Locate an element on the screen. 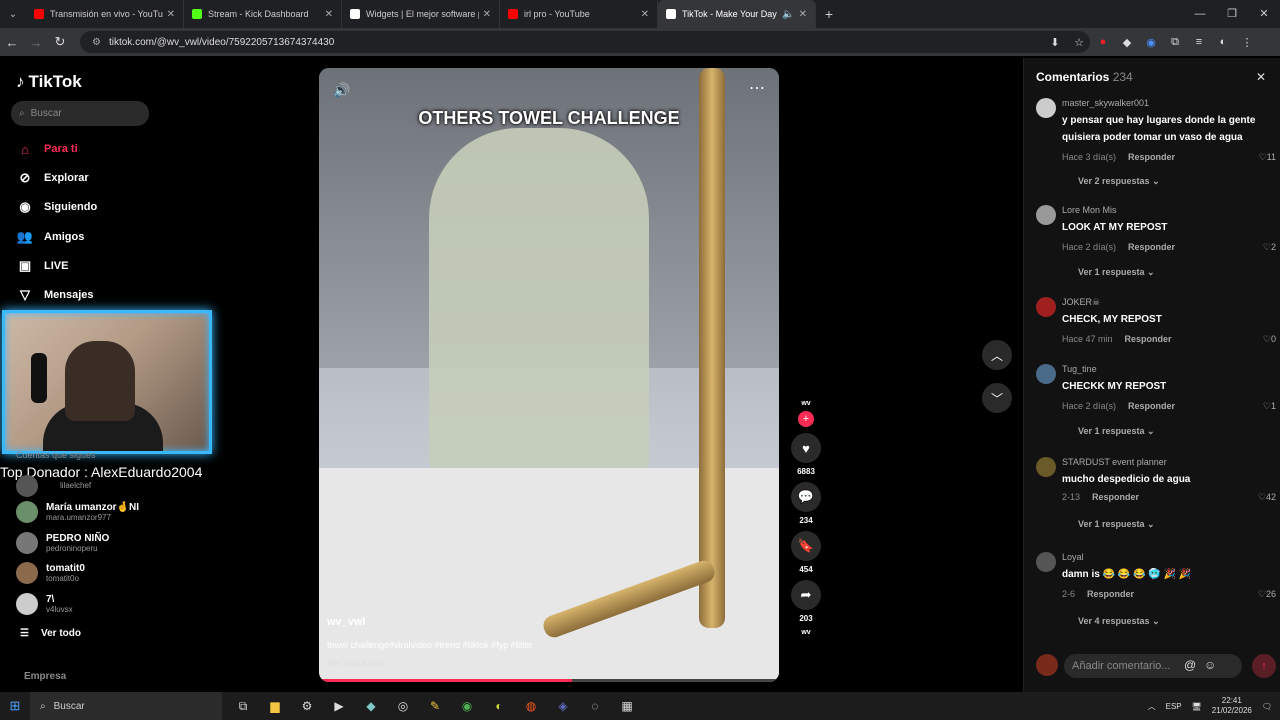 Image resolution: width=1280 pixels, height=720 pixels. app-icon: ✎ is located at coordinates (435, 706).